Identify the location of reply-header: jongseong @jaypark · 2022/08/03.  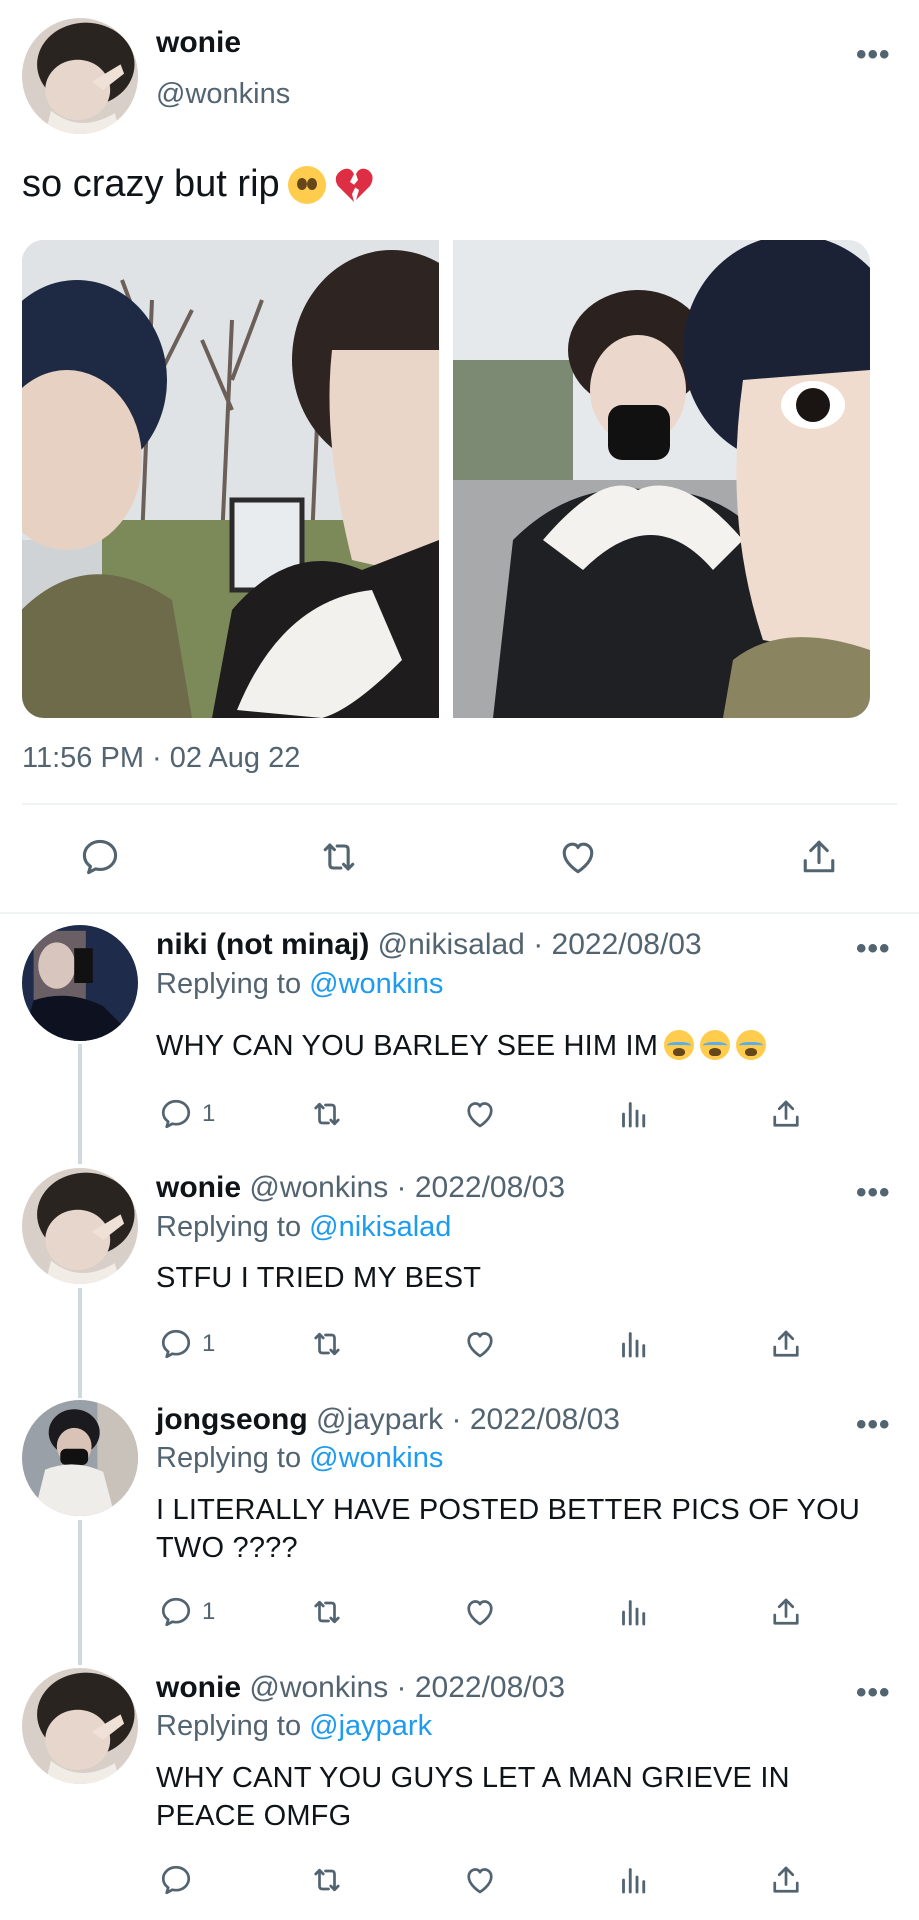
(388, 1420).